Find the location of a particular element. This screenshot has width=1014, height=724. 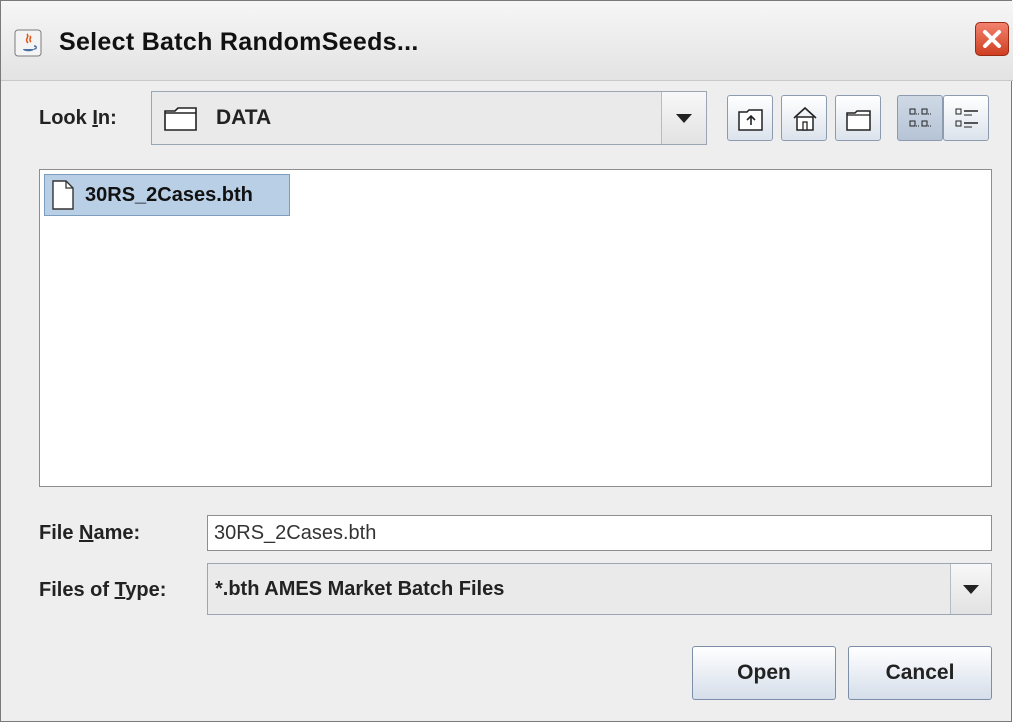

details-view-icon is located at coordinates (966, 118).